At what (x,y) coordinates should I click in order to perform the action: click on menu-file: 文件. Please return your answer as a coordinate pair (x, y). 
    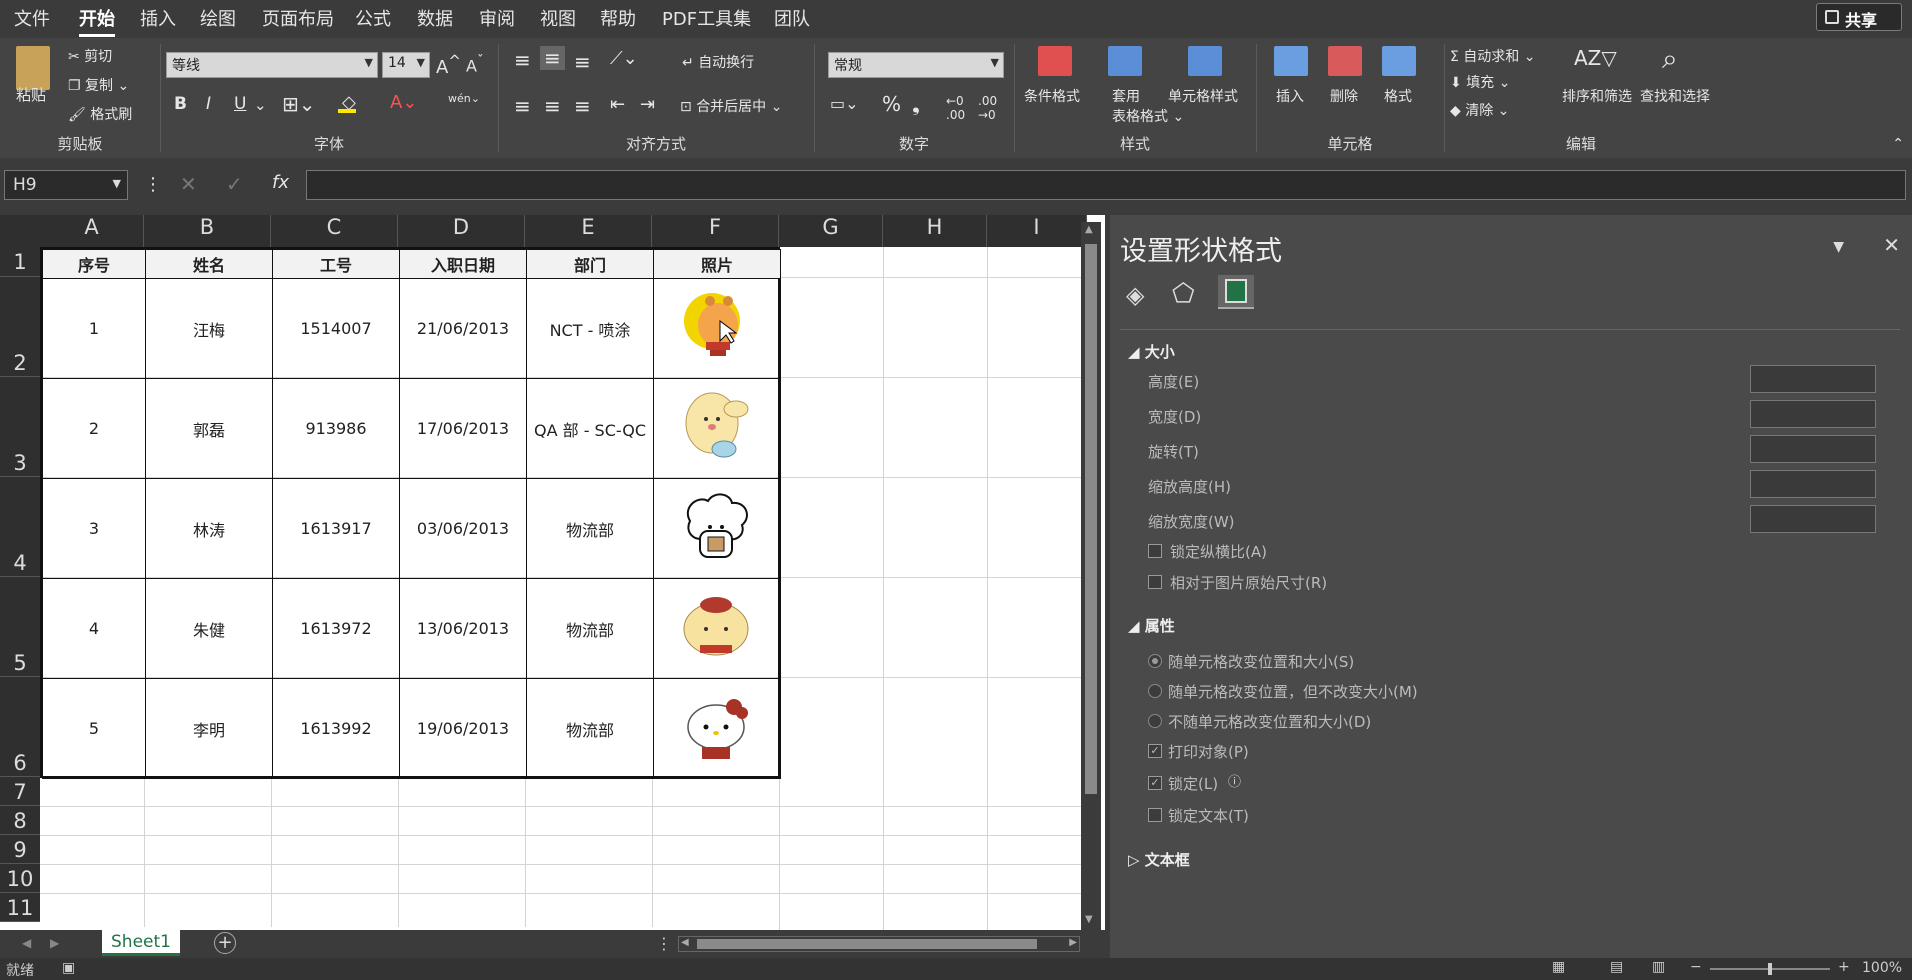
    Looking at the image, I should click on (32, 18).